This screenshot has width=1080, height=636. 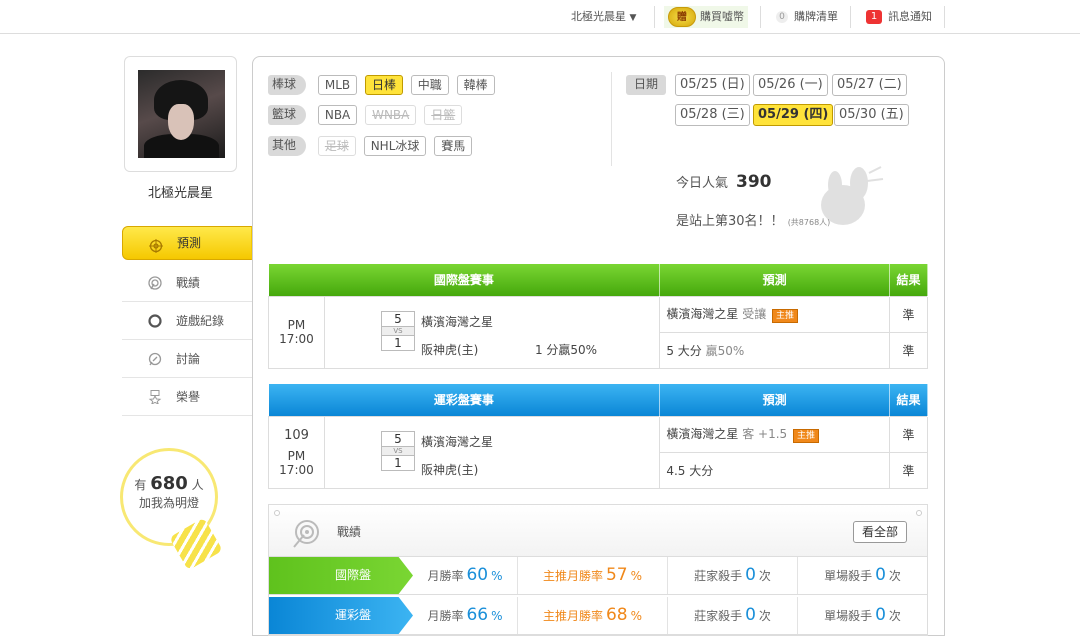 I want to click on nav-item-record: 戰績, so click(x=187, y=283).